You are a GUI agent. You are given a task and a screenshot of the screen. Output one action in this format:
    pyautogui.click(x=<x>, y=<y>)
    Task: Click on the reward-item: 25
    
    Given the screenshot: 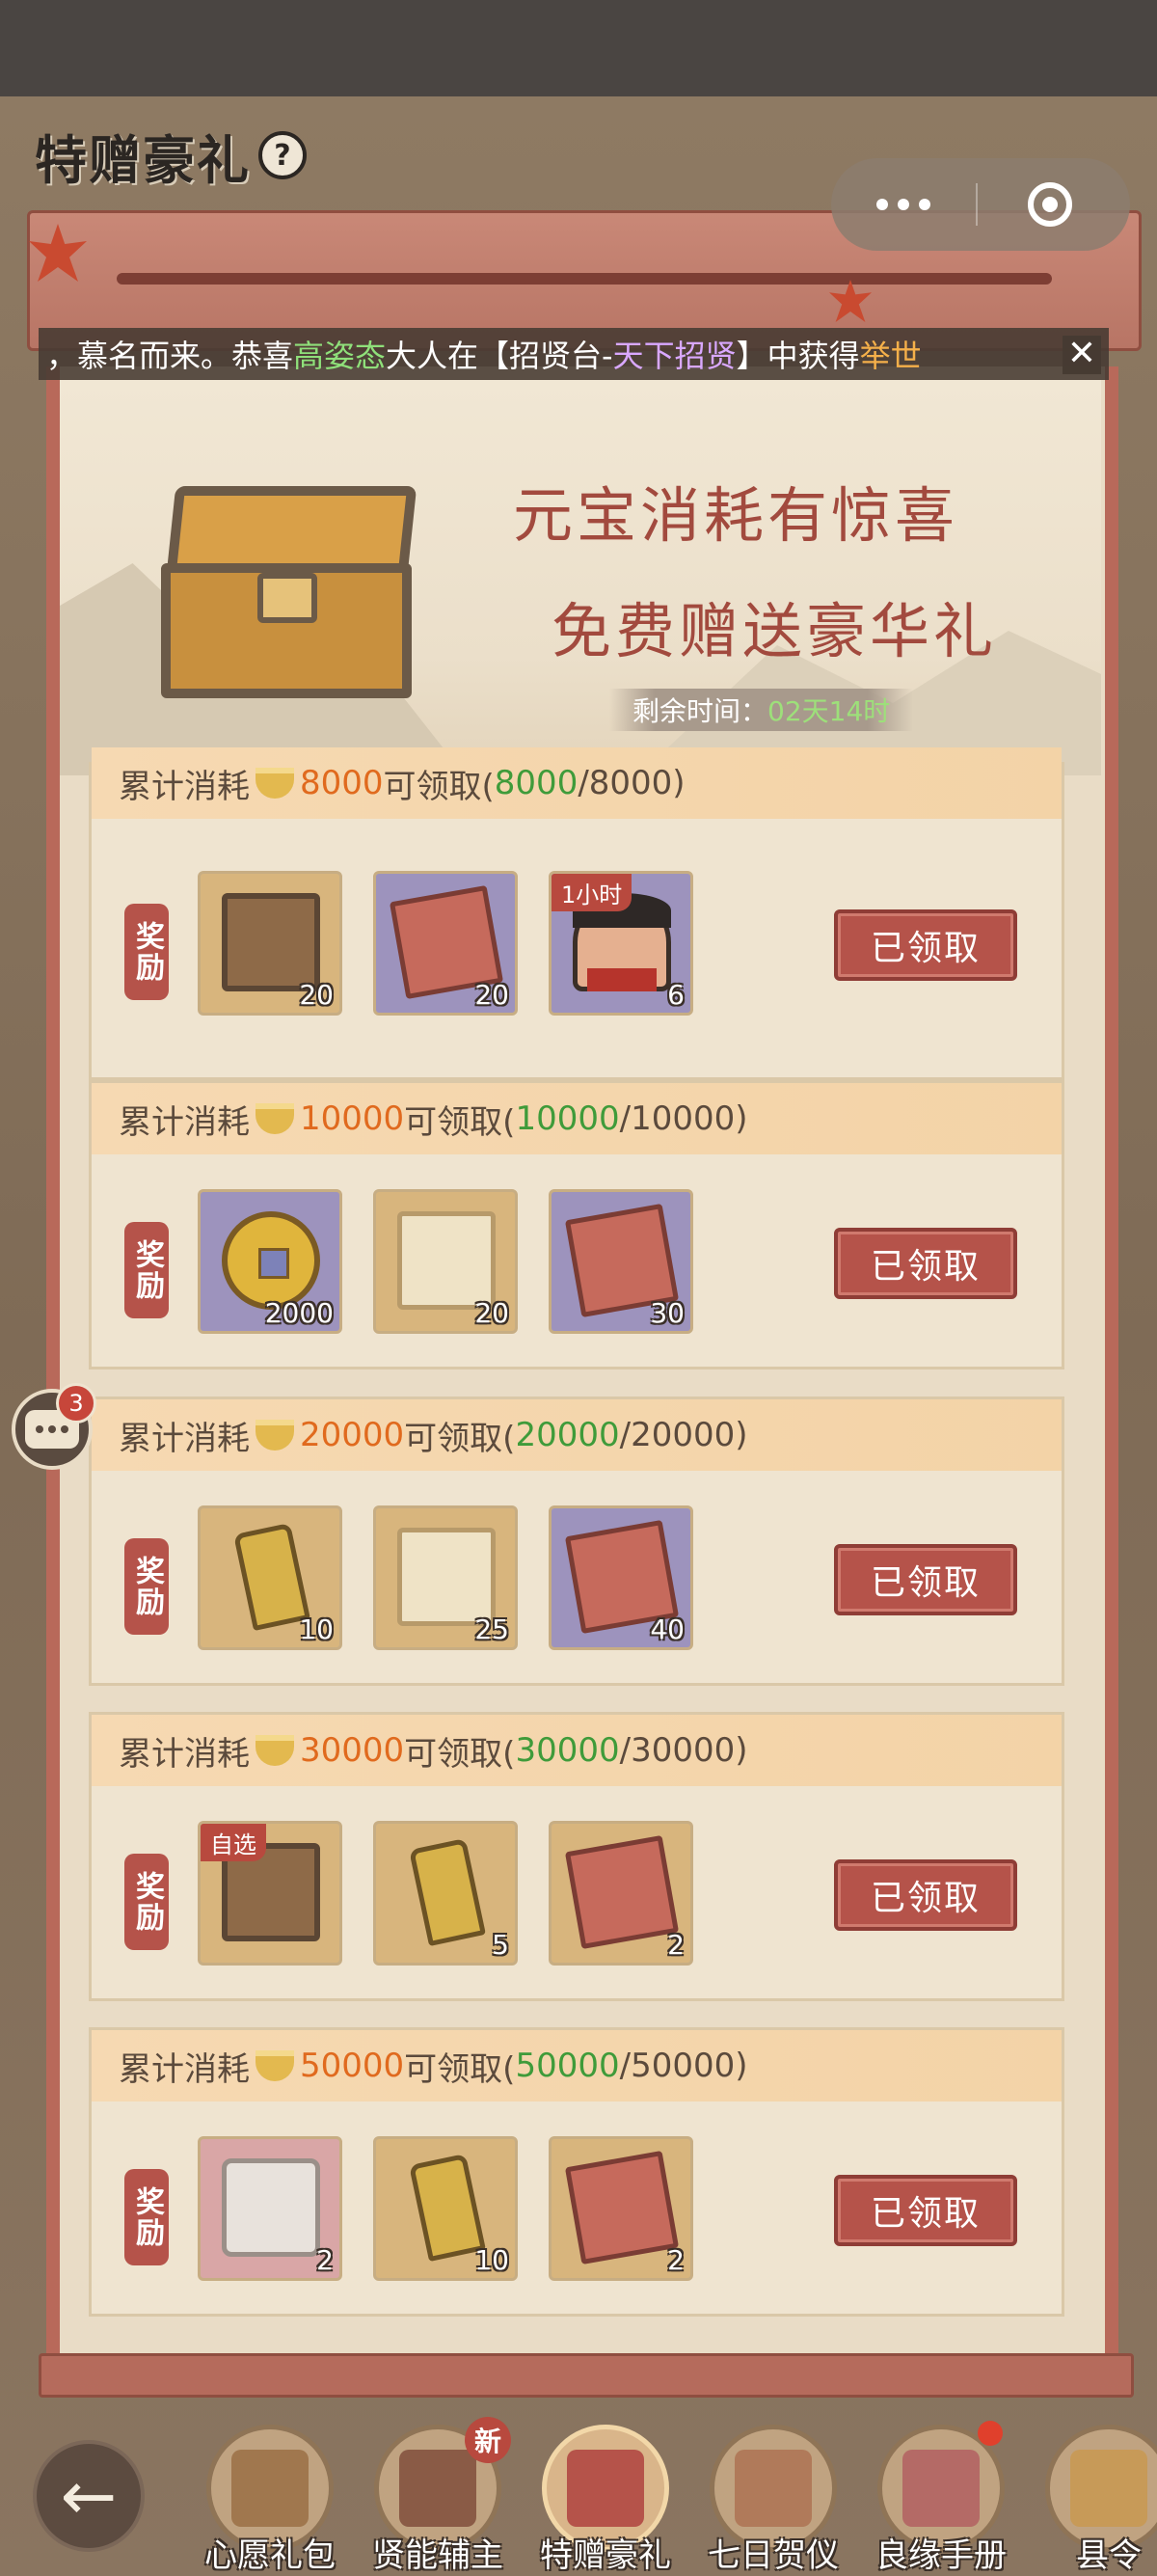 What is the action you would take?
    pyautogui.click(x=445, y=1577)
    